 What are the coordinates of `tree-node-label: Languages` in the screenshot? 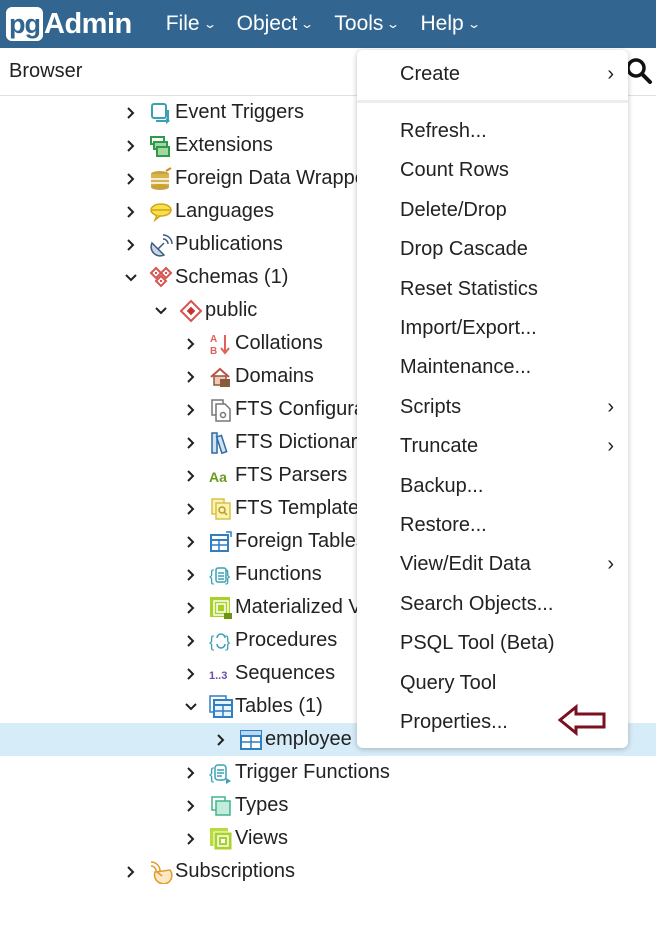 It's located at (224, 211).